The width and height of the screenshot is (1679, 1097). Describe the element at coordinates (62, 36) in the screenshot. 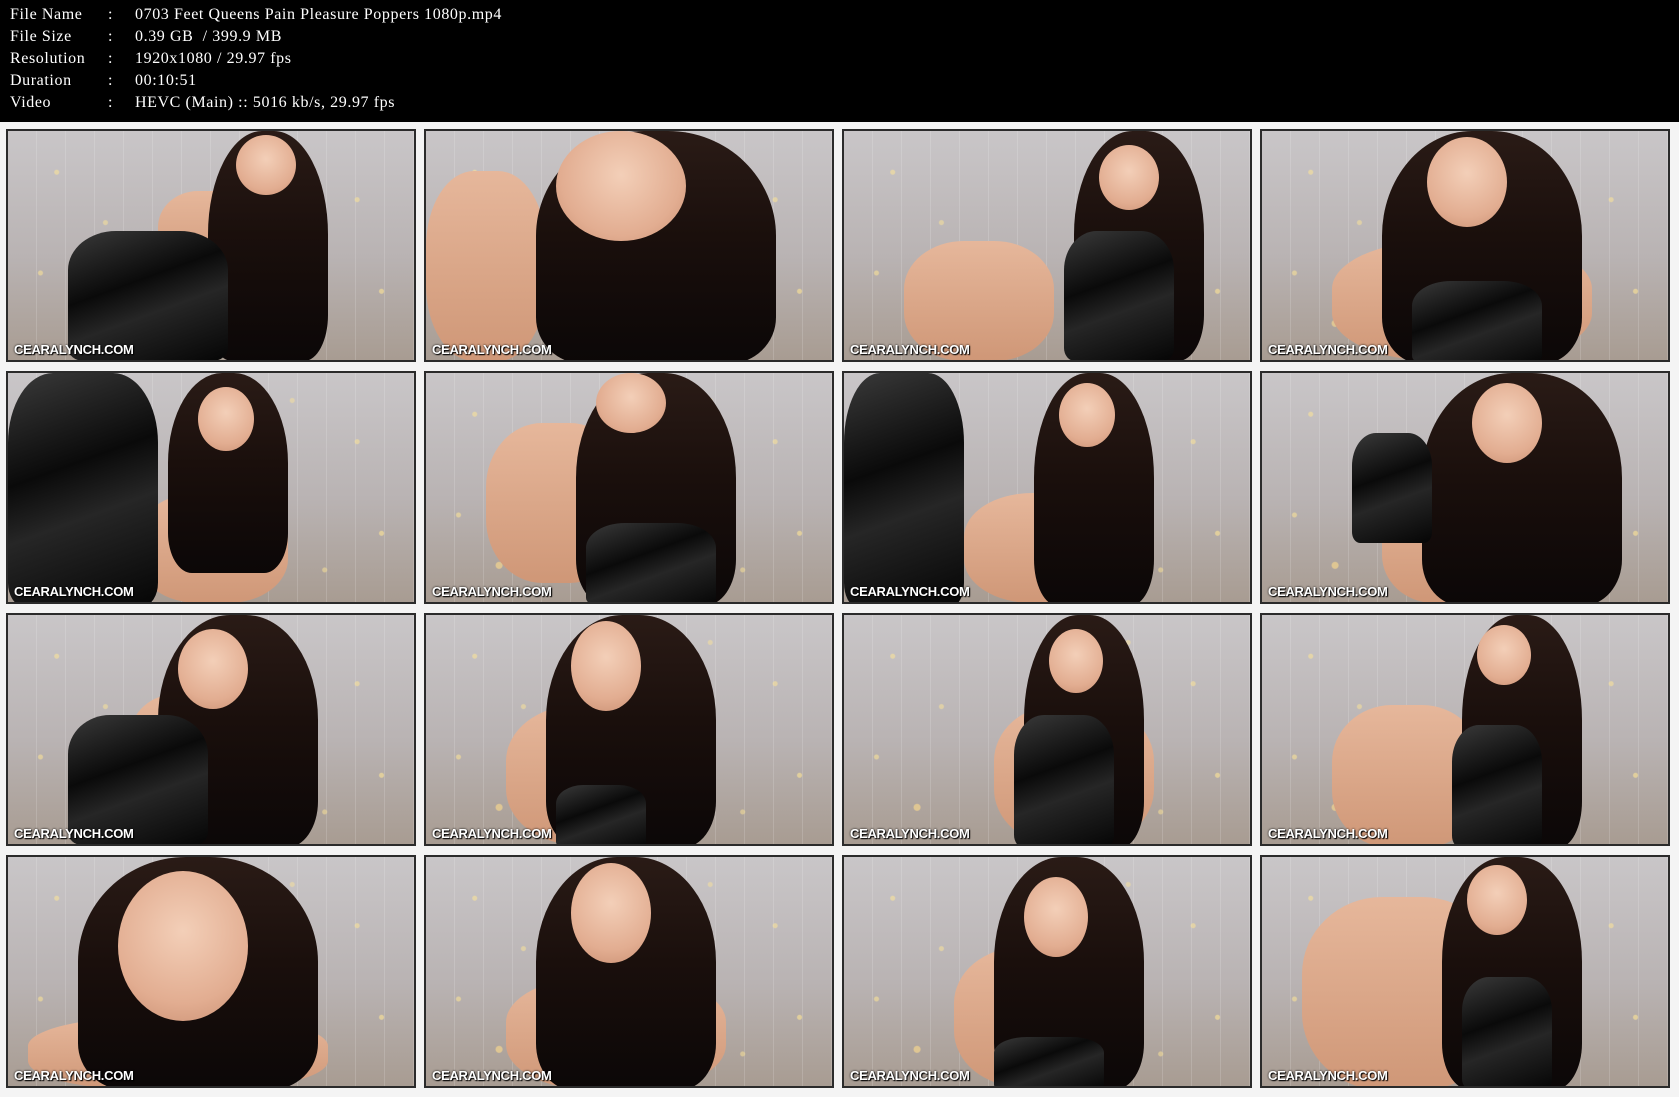

I see `info-key: File Size:` at that location.